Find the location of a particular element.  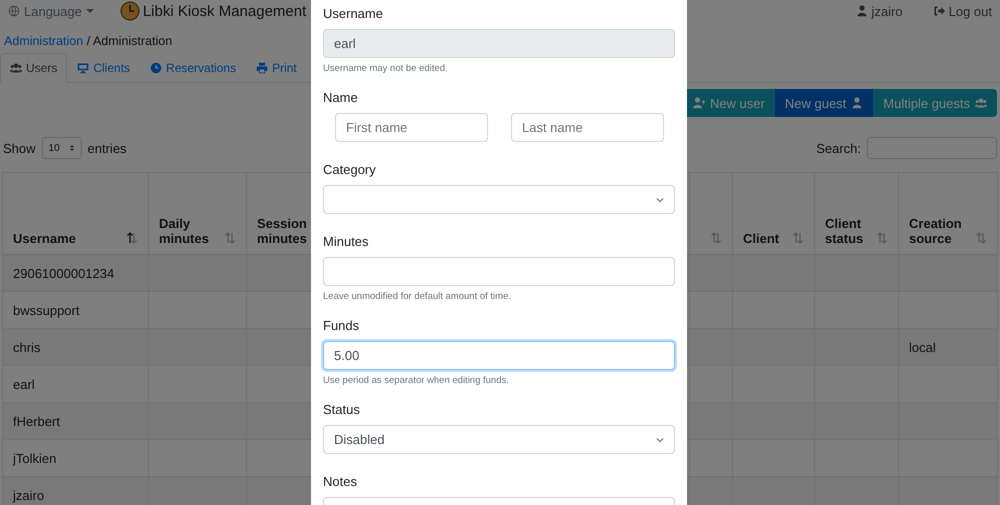

sort-icon is located at coordinates (132, 238).